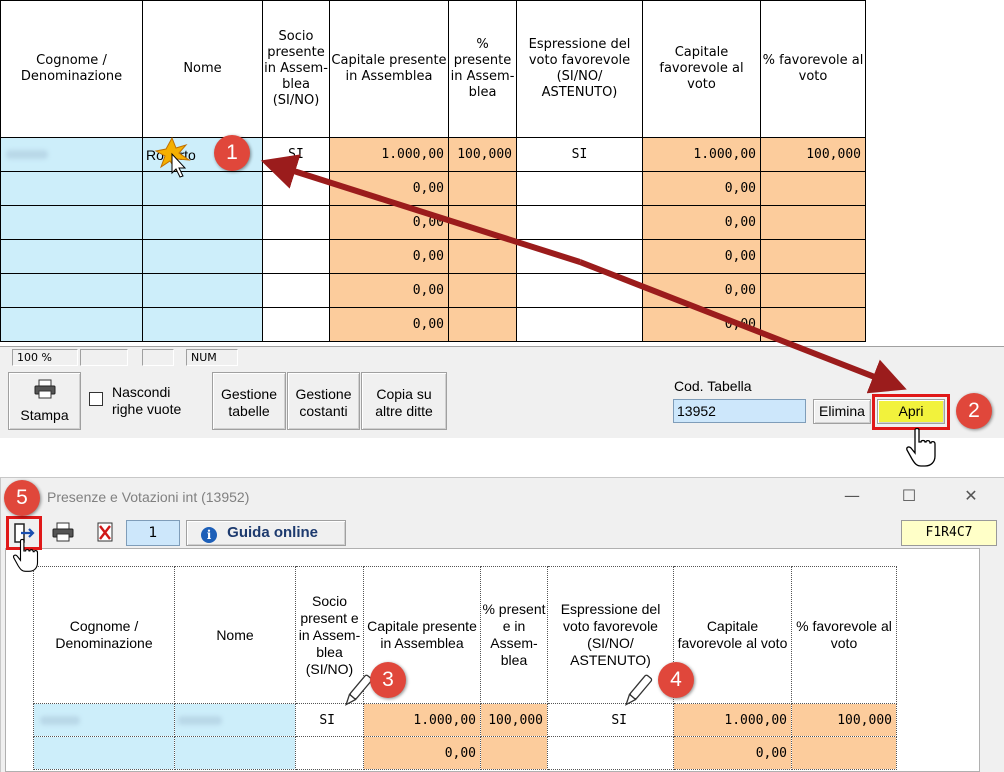  I want to click on header-socio: Socio presente in Assem-blea (SI/NO), so click(296, 69).